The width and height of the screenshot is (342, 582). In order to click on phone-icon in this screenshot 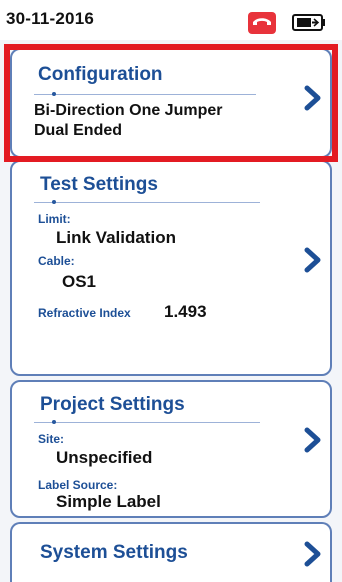, I will do `click(262, 23)`.